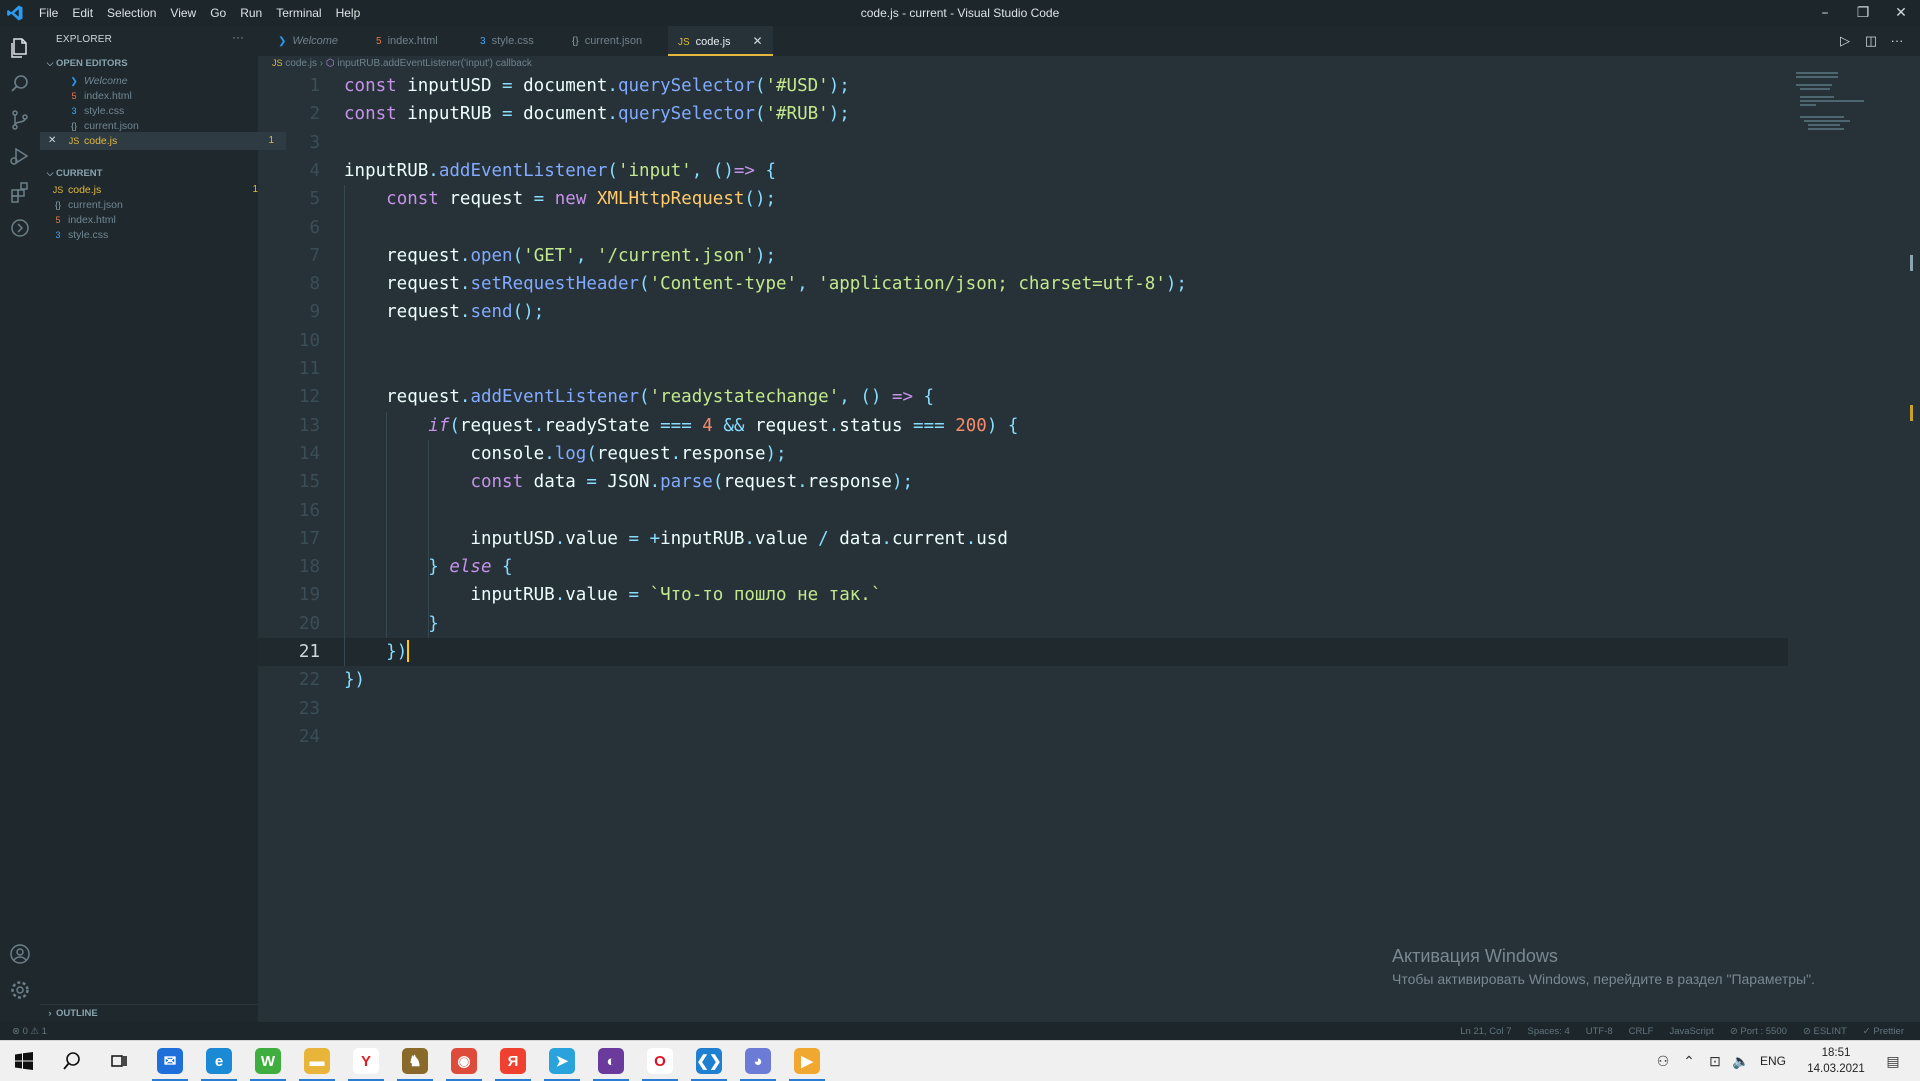 This screenshot has width=1920, height=1081. Describe the element at coordinates (79, 173) in the screenshot. I see `folder-label: CURRENT` at that location.